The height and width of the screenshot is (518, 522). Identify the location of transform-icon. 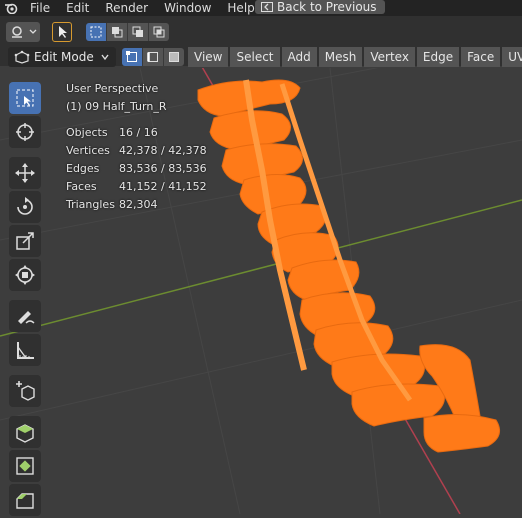
(25, 275).